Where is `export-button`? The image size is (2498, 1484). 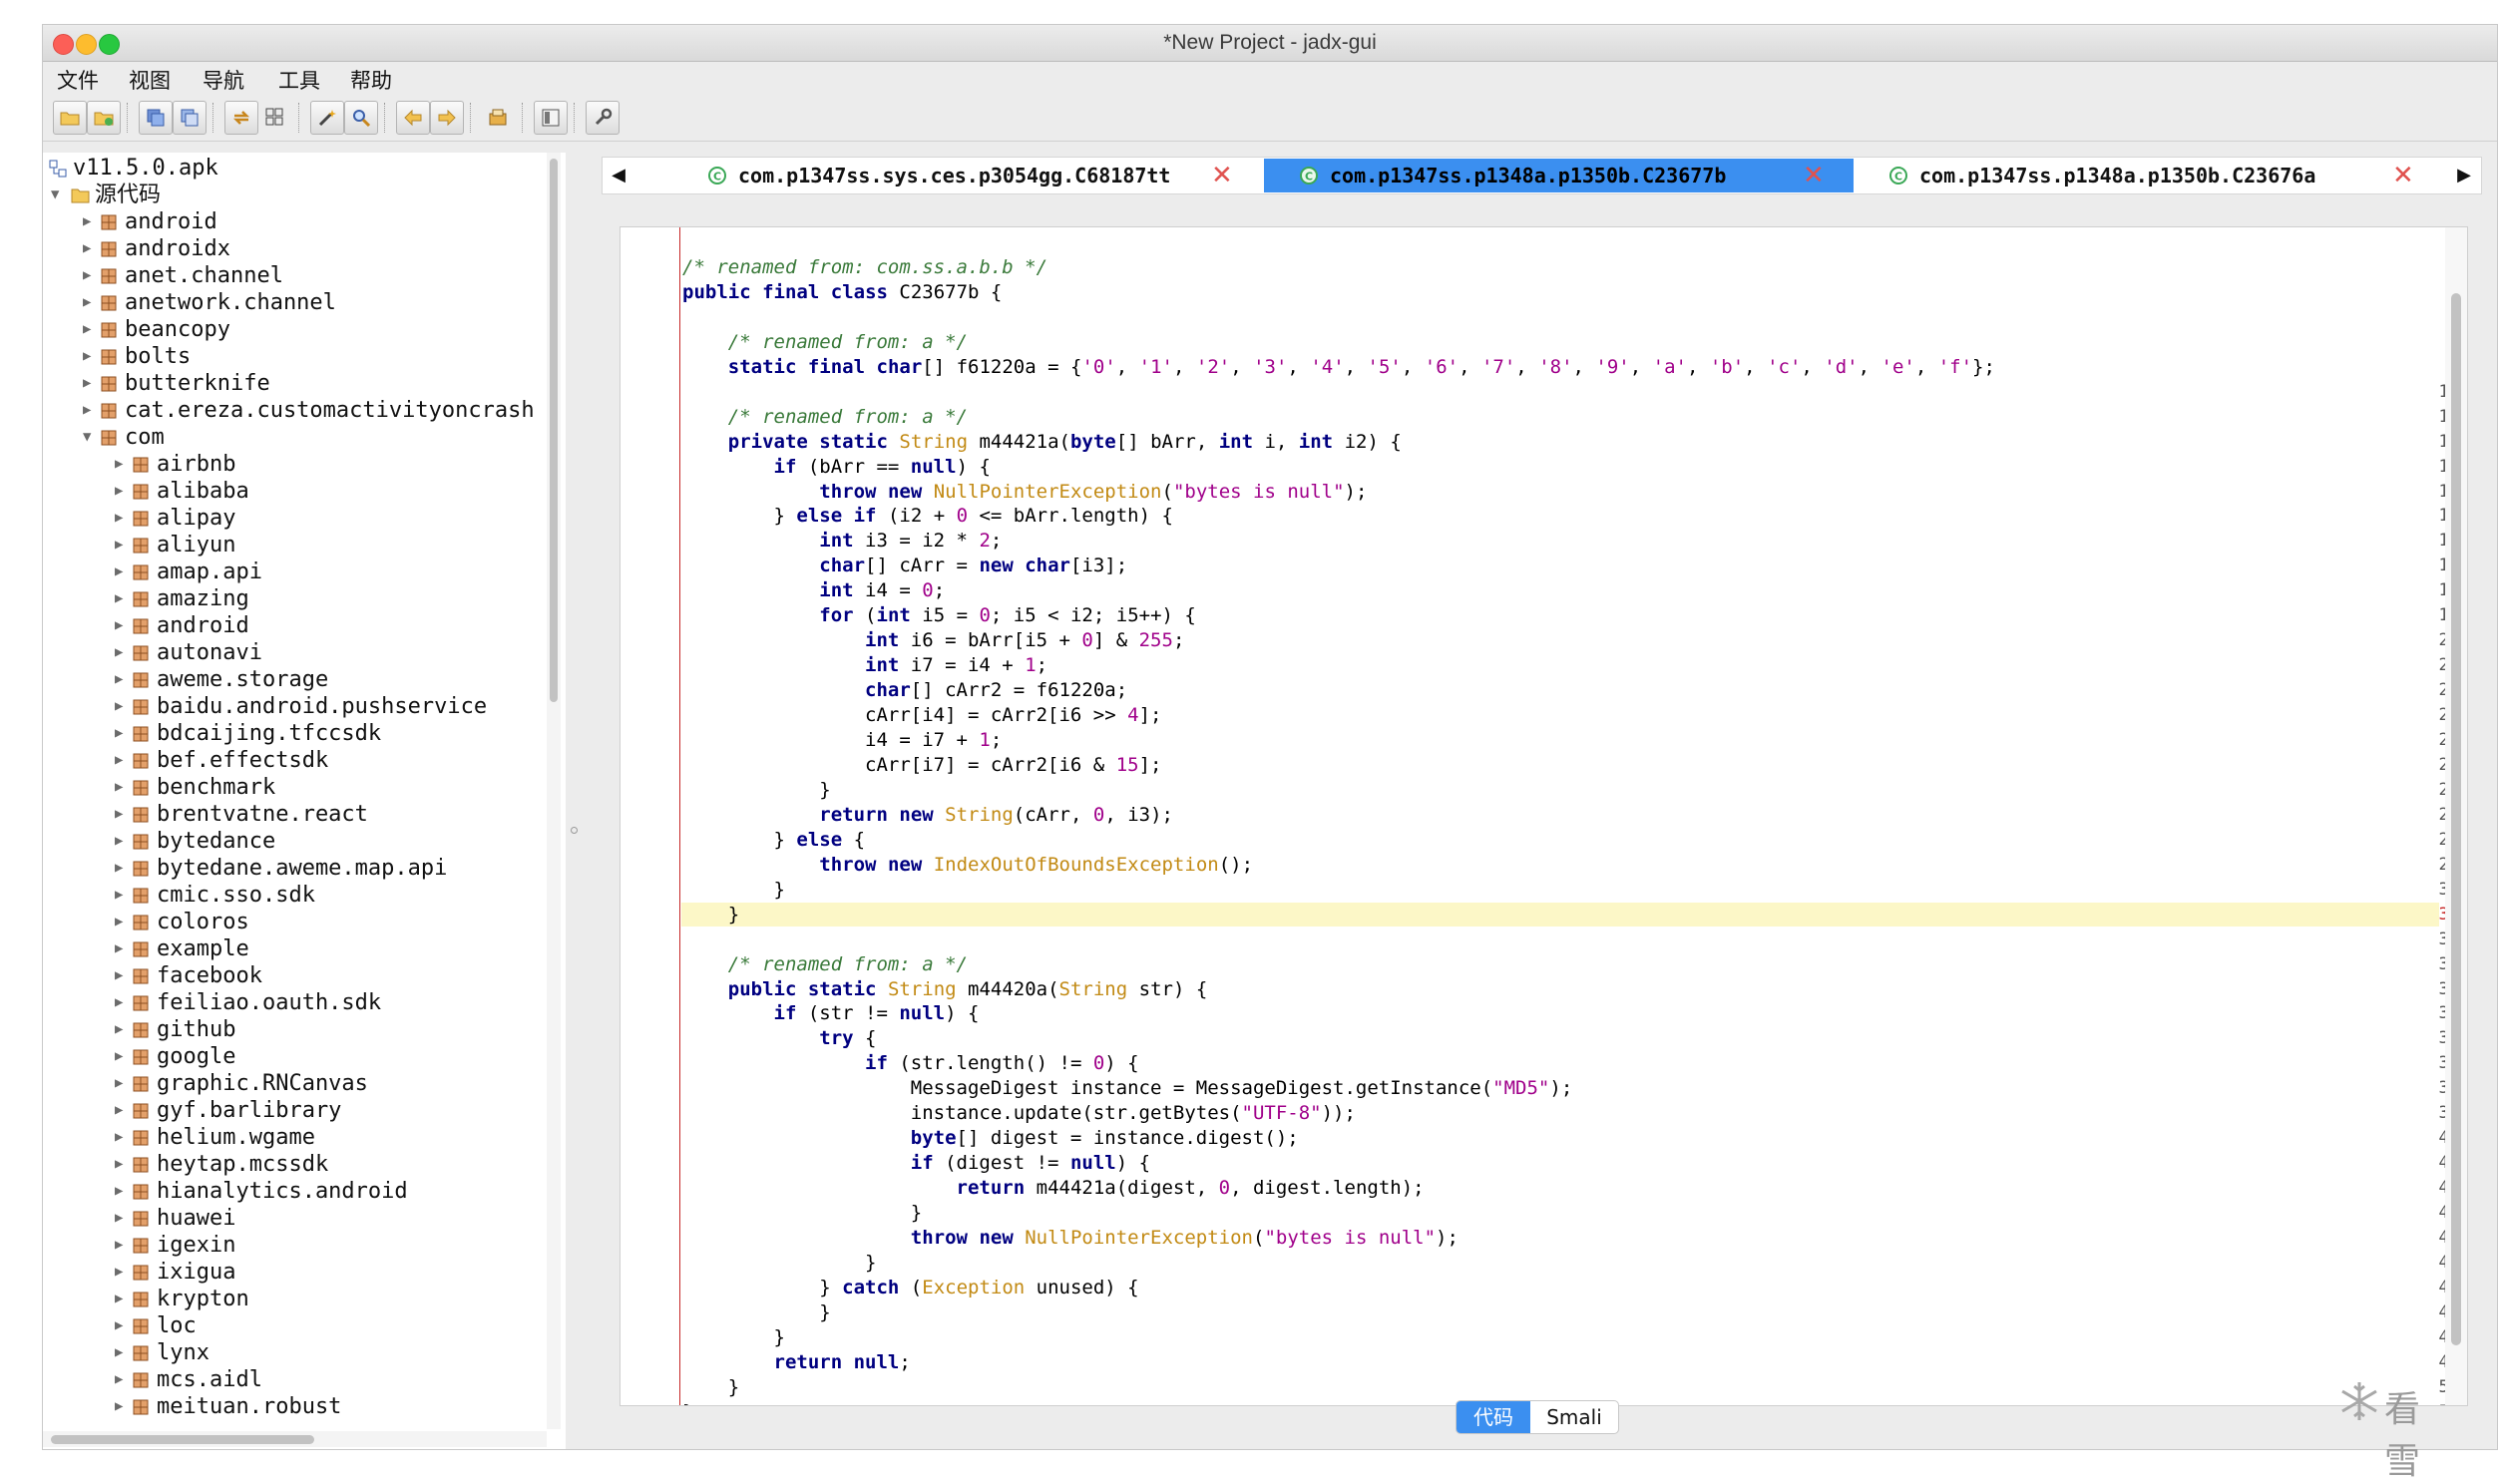 export-button is located at coordinates (190, 118).